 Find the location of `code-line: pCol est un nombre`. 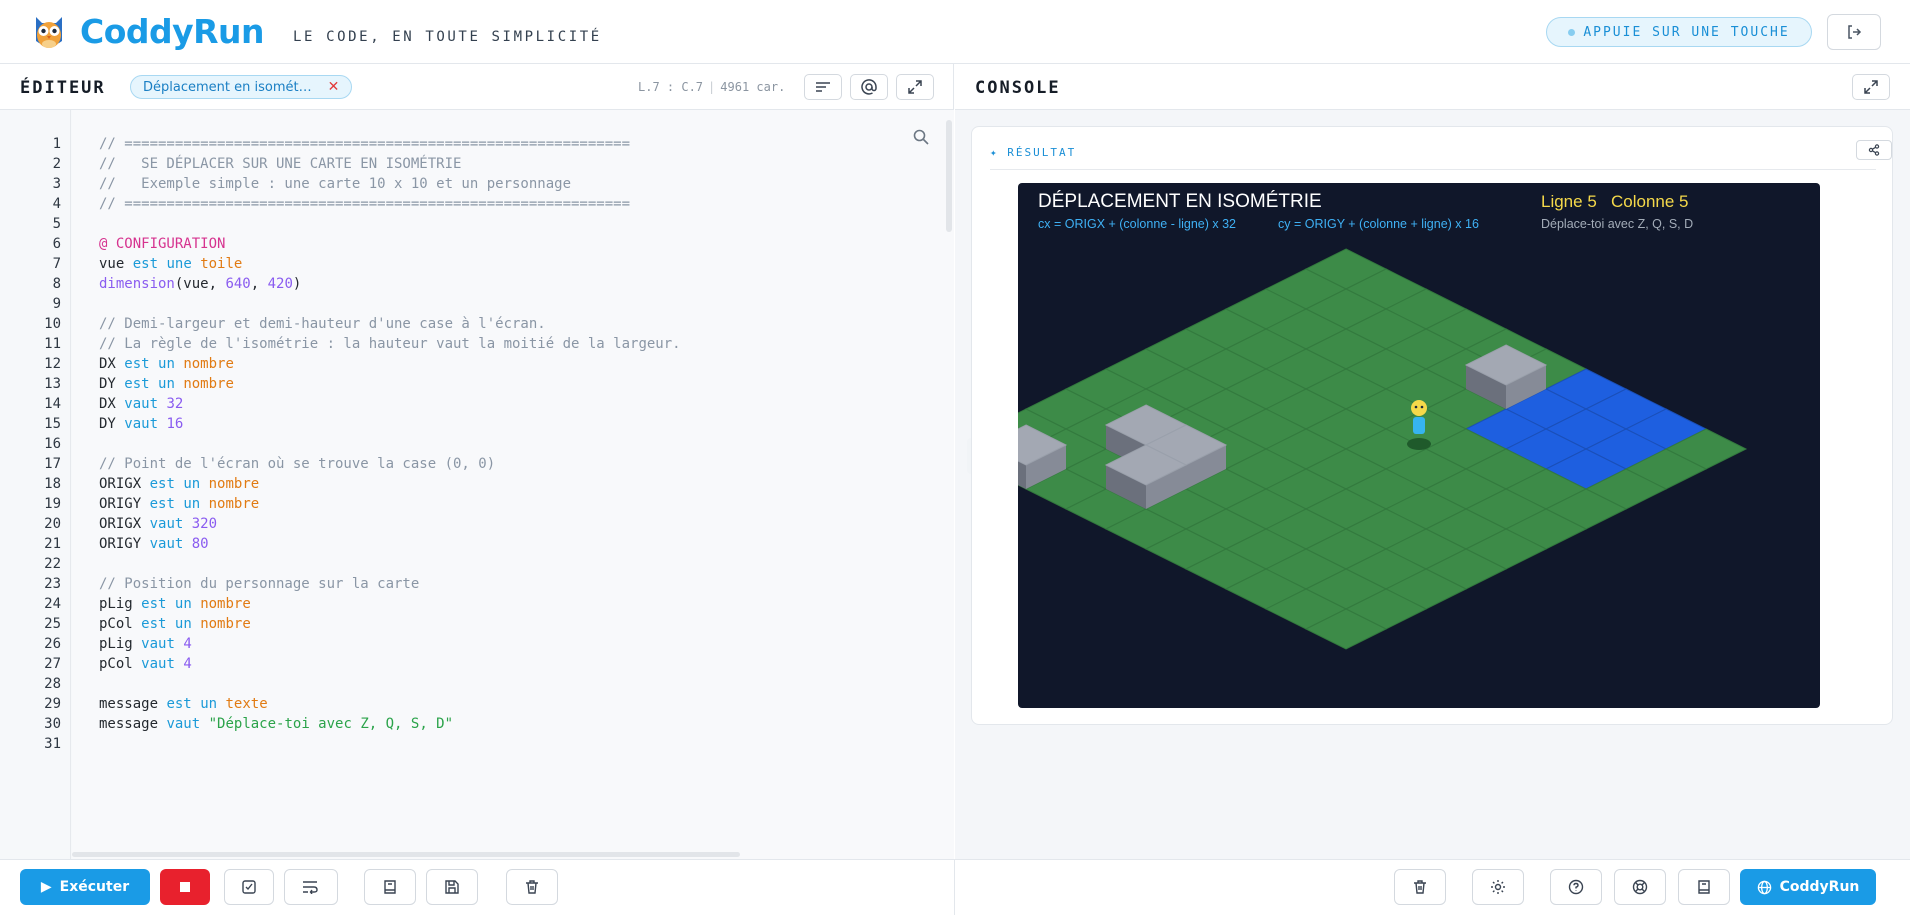

code-line: pCol est un nombre is located at coordinates (175, 624).